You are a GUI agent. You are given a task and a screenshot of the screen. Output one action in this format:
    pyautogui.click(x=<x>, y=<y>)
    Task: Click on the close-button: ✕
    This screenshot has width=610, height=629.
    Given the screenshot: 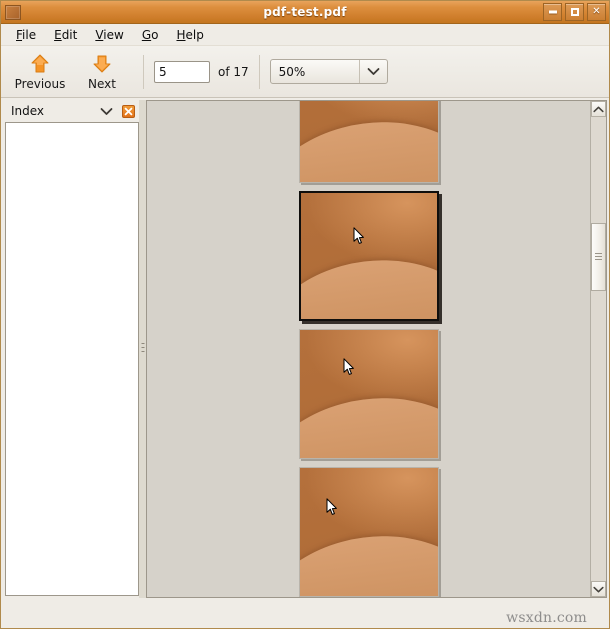 What is the action you would take?
    pyautogui.click(x=596, y=12)
    